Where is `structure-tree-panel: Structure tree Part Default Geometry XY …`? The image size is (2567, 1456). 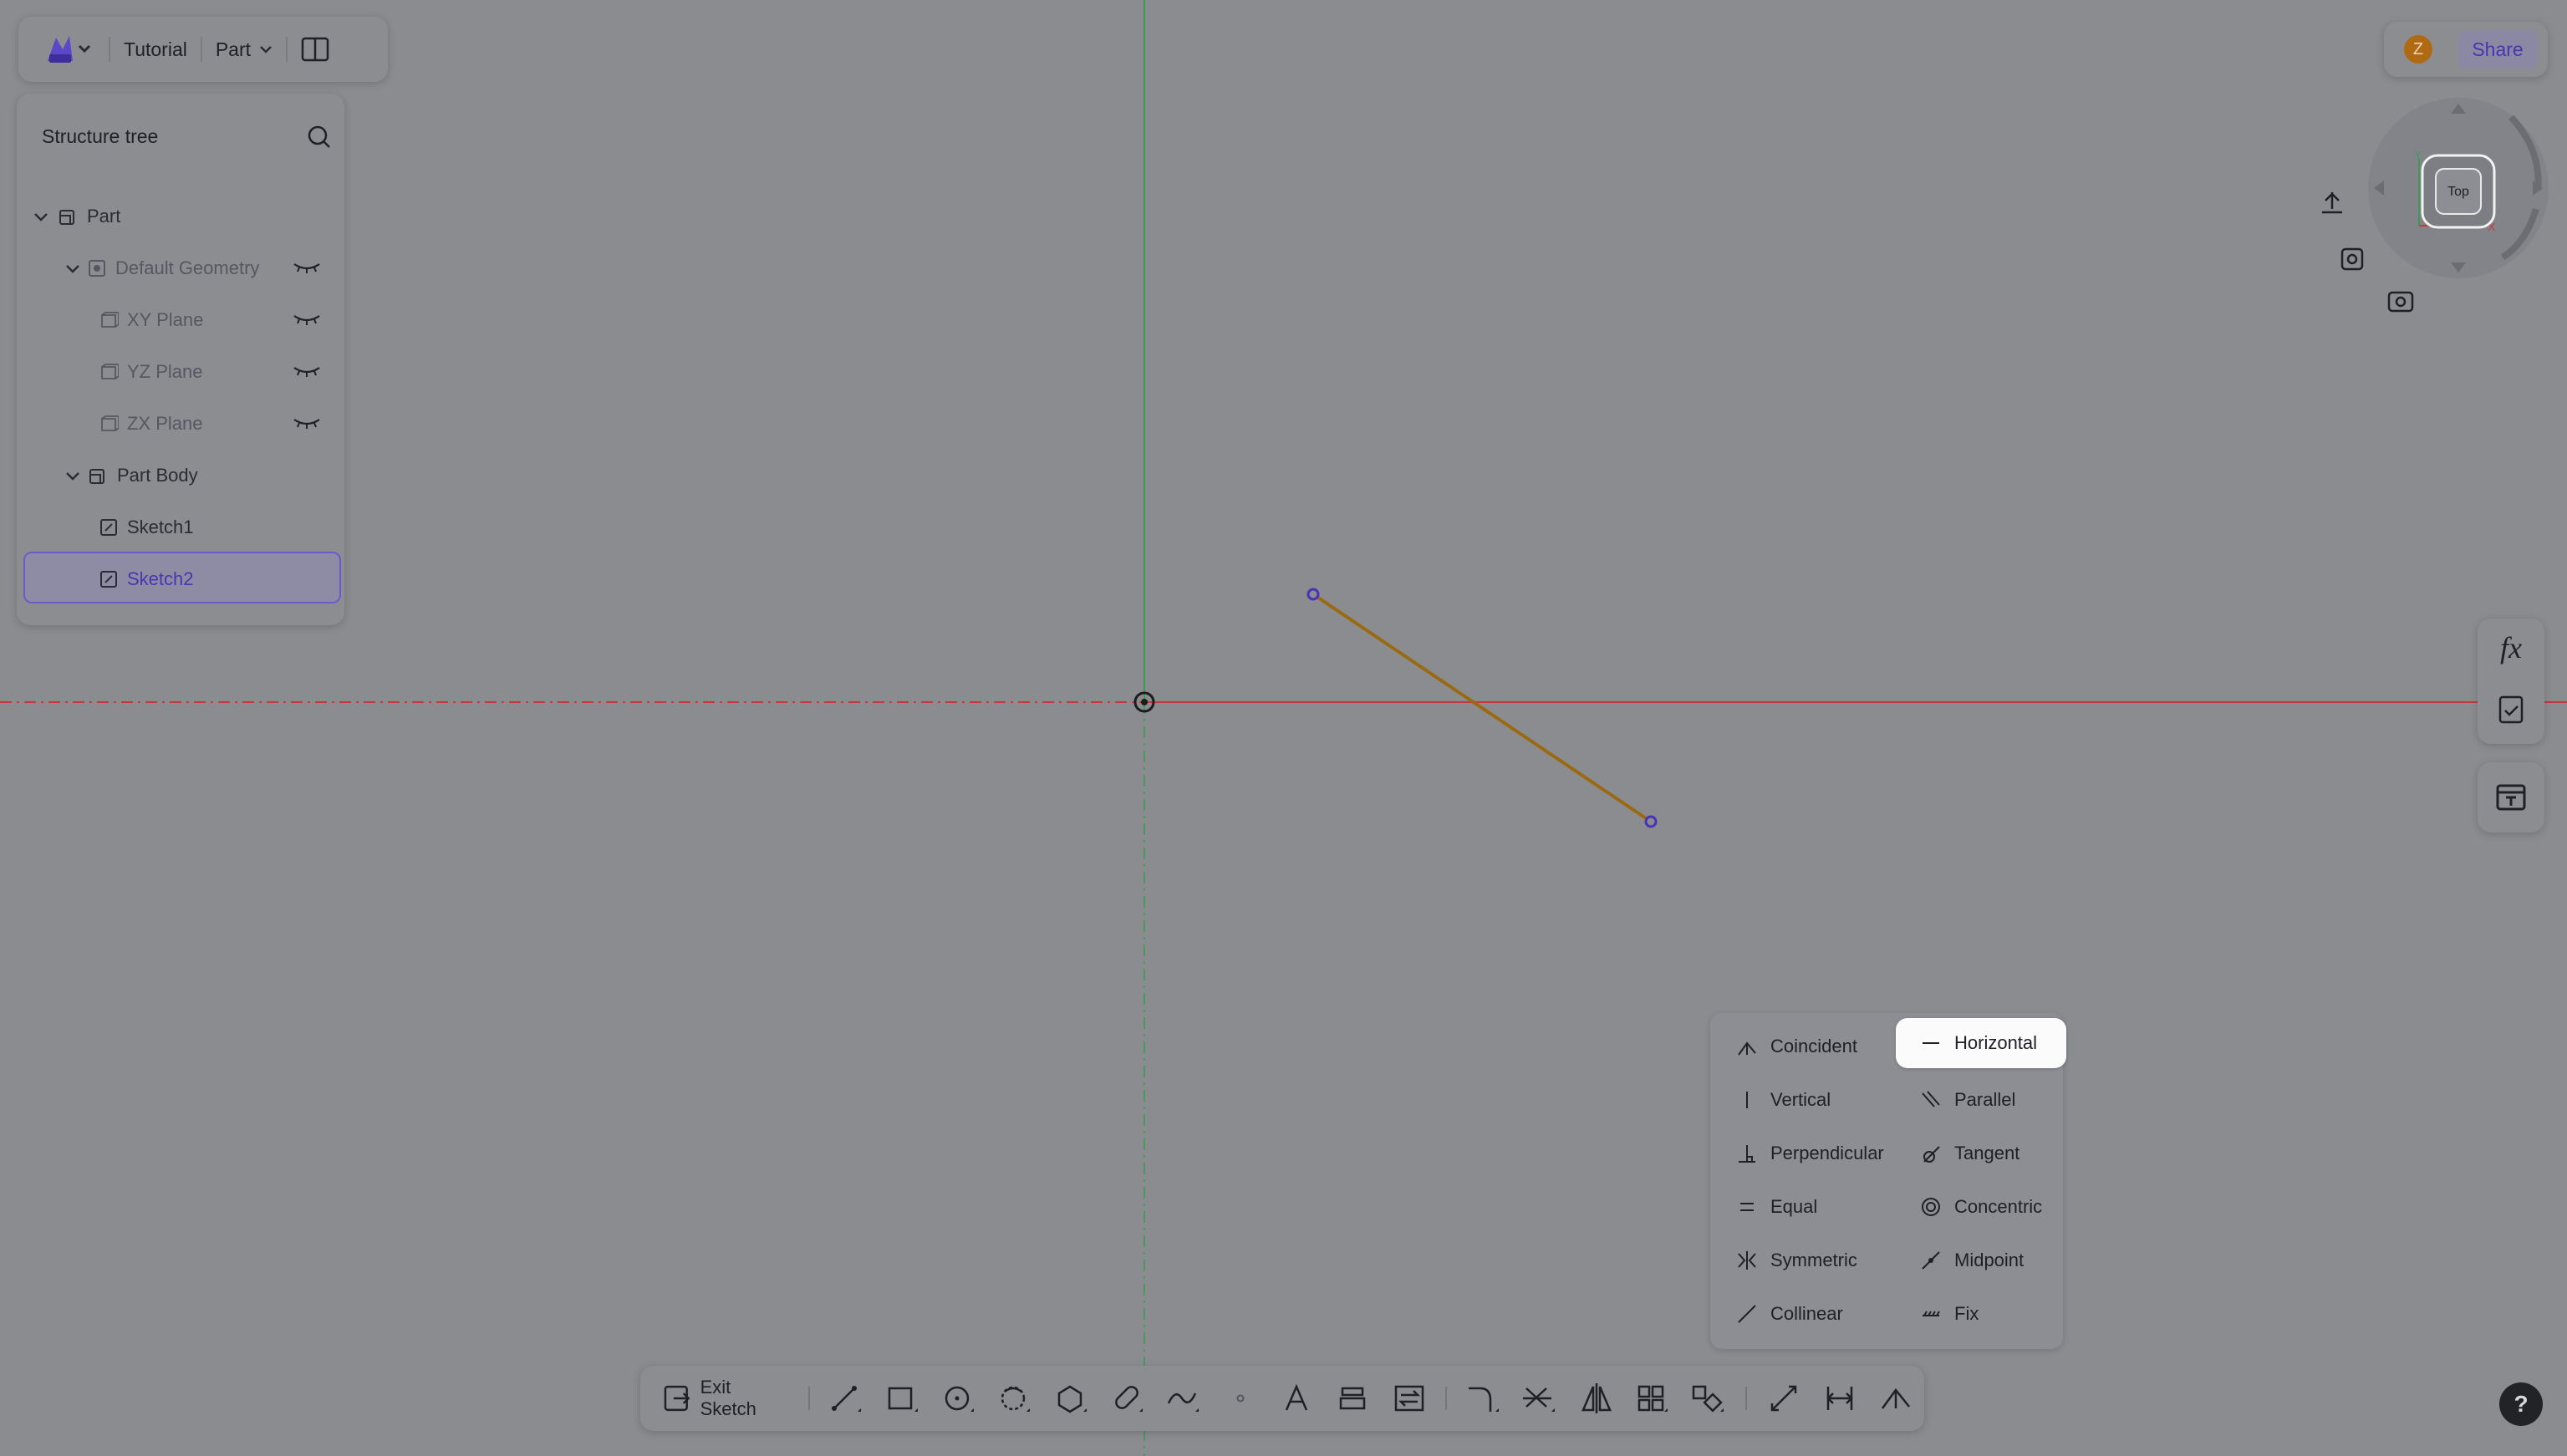 structure-tree-panel: Structure tree Part Default Geometry XY … is located at coordinates (180, 359).